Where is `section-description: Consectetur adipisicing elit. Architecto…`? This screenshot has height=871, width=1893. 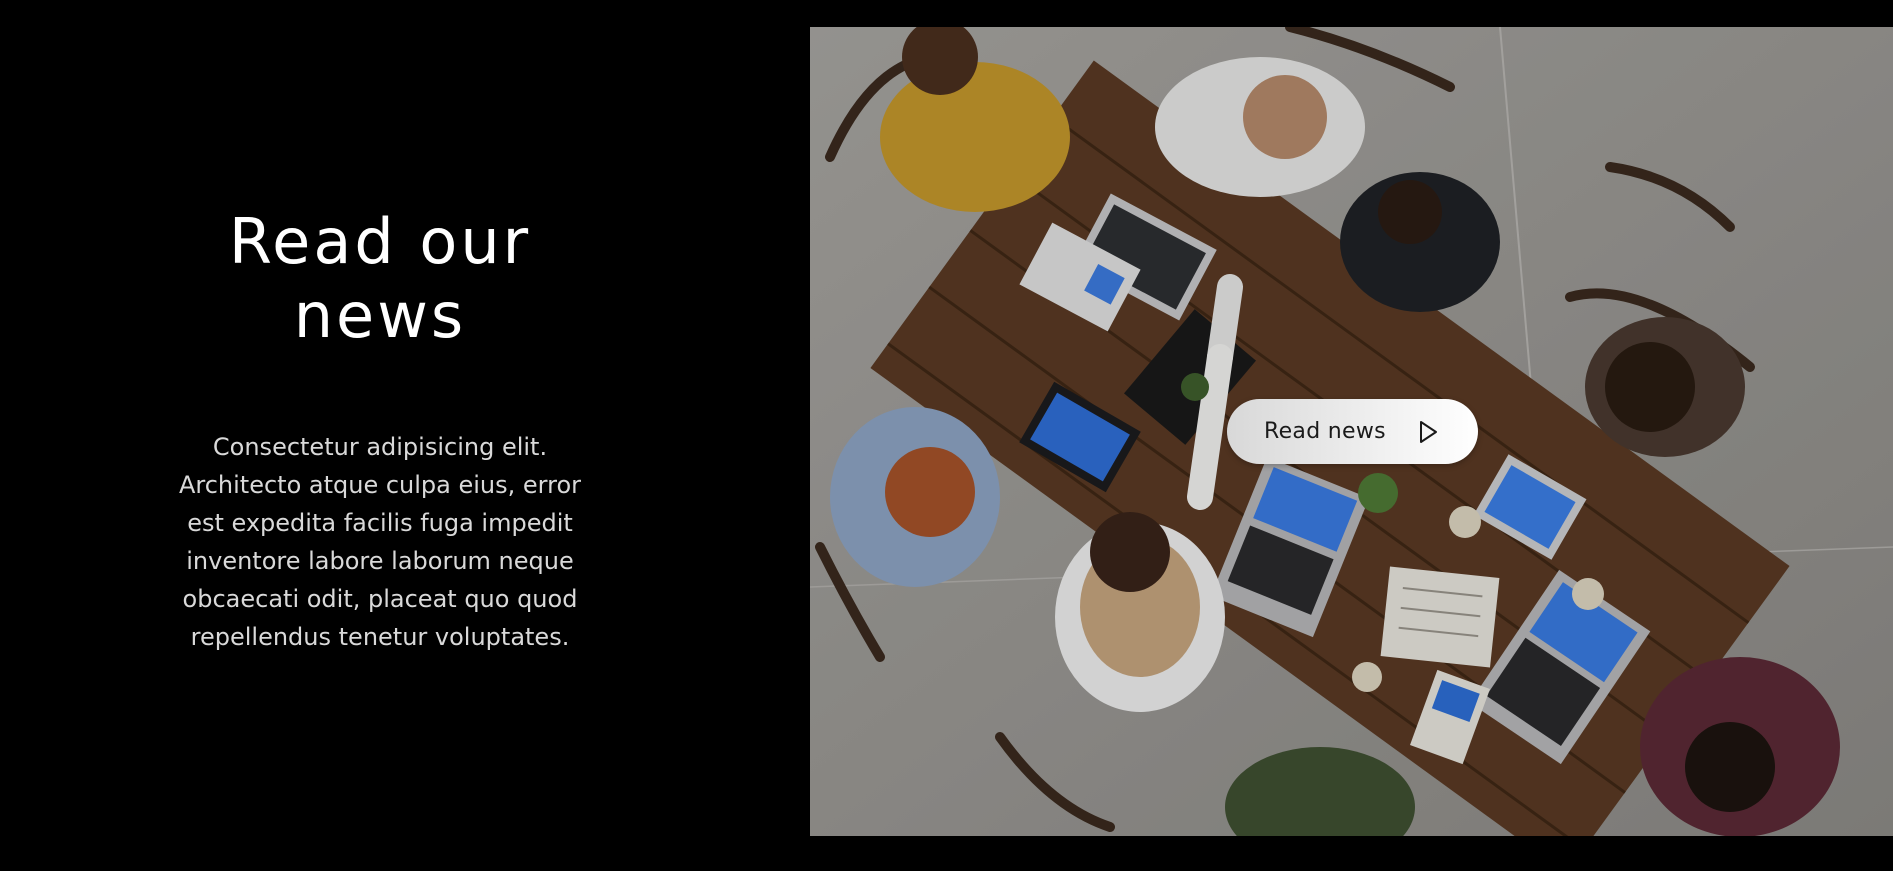
section-description: Consectetur adipisicing elit. Architecto… is located at coordinates (380, 542).